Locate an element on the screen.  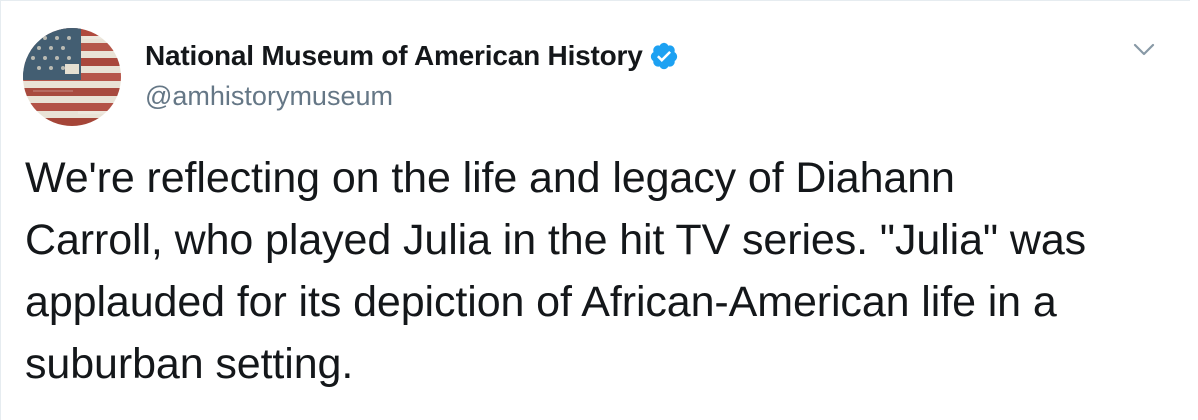
display-name: National Museum of American History is located at coordinates (394, 56).